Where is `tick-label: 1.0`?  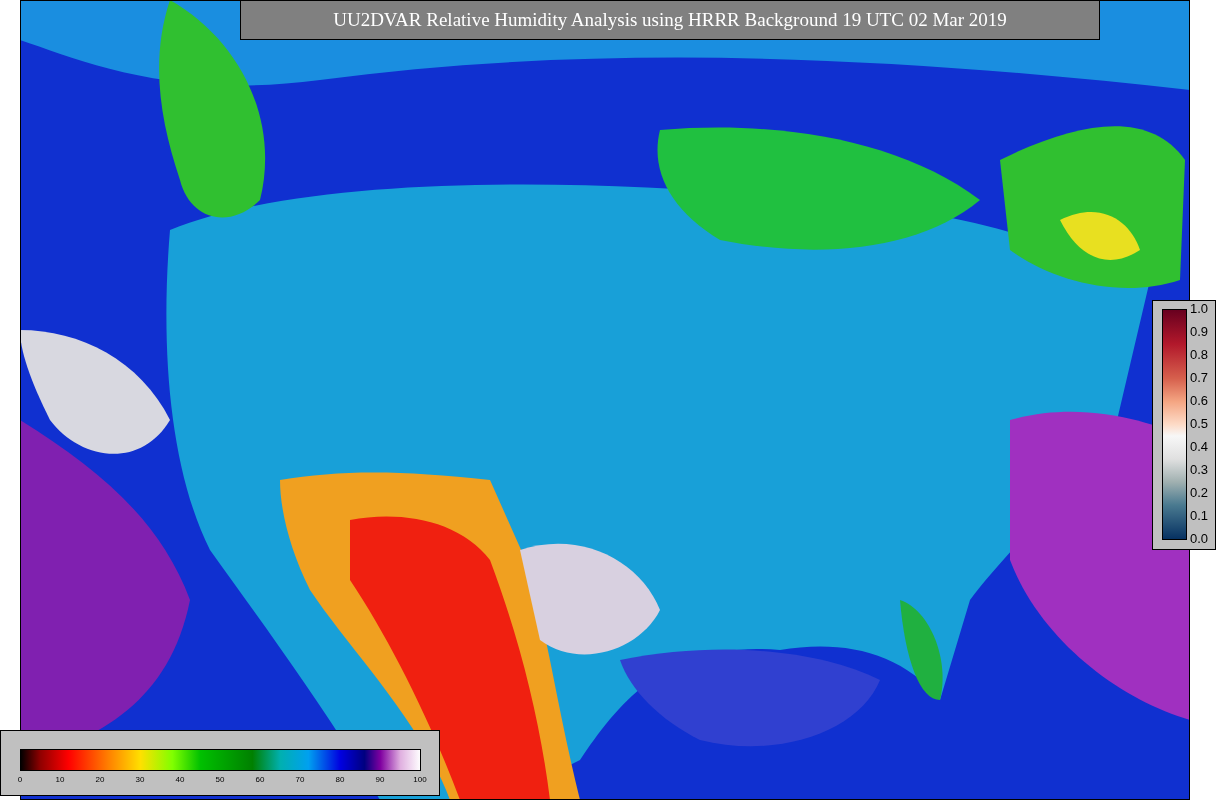 tick-label: 1.0 is located at coordinates (1199, 309).